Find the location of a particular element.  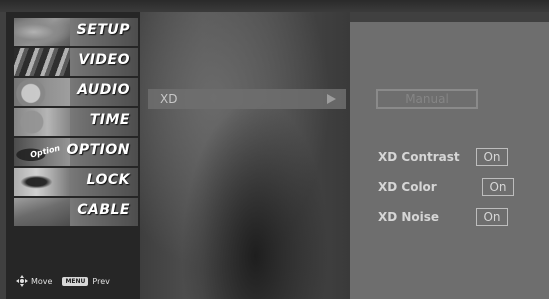

navigation-hint: Move MENU Prev is located at coordinates (76, 281).